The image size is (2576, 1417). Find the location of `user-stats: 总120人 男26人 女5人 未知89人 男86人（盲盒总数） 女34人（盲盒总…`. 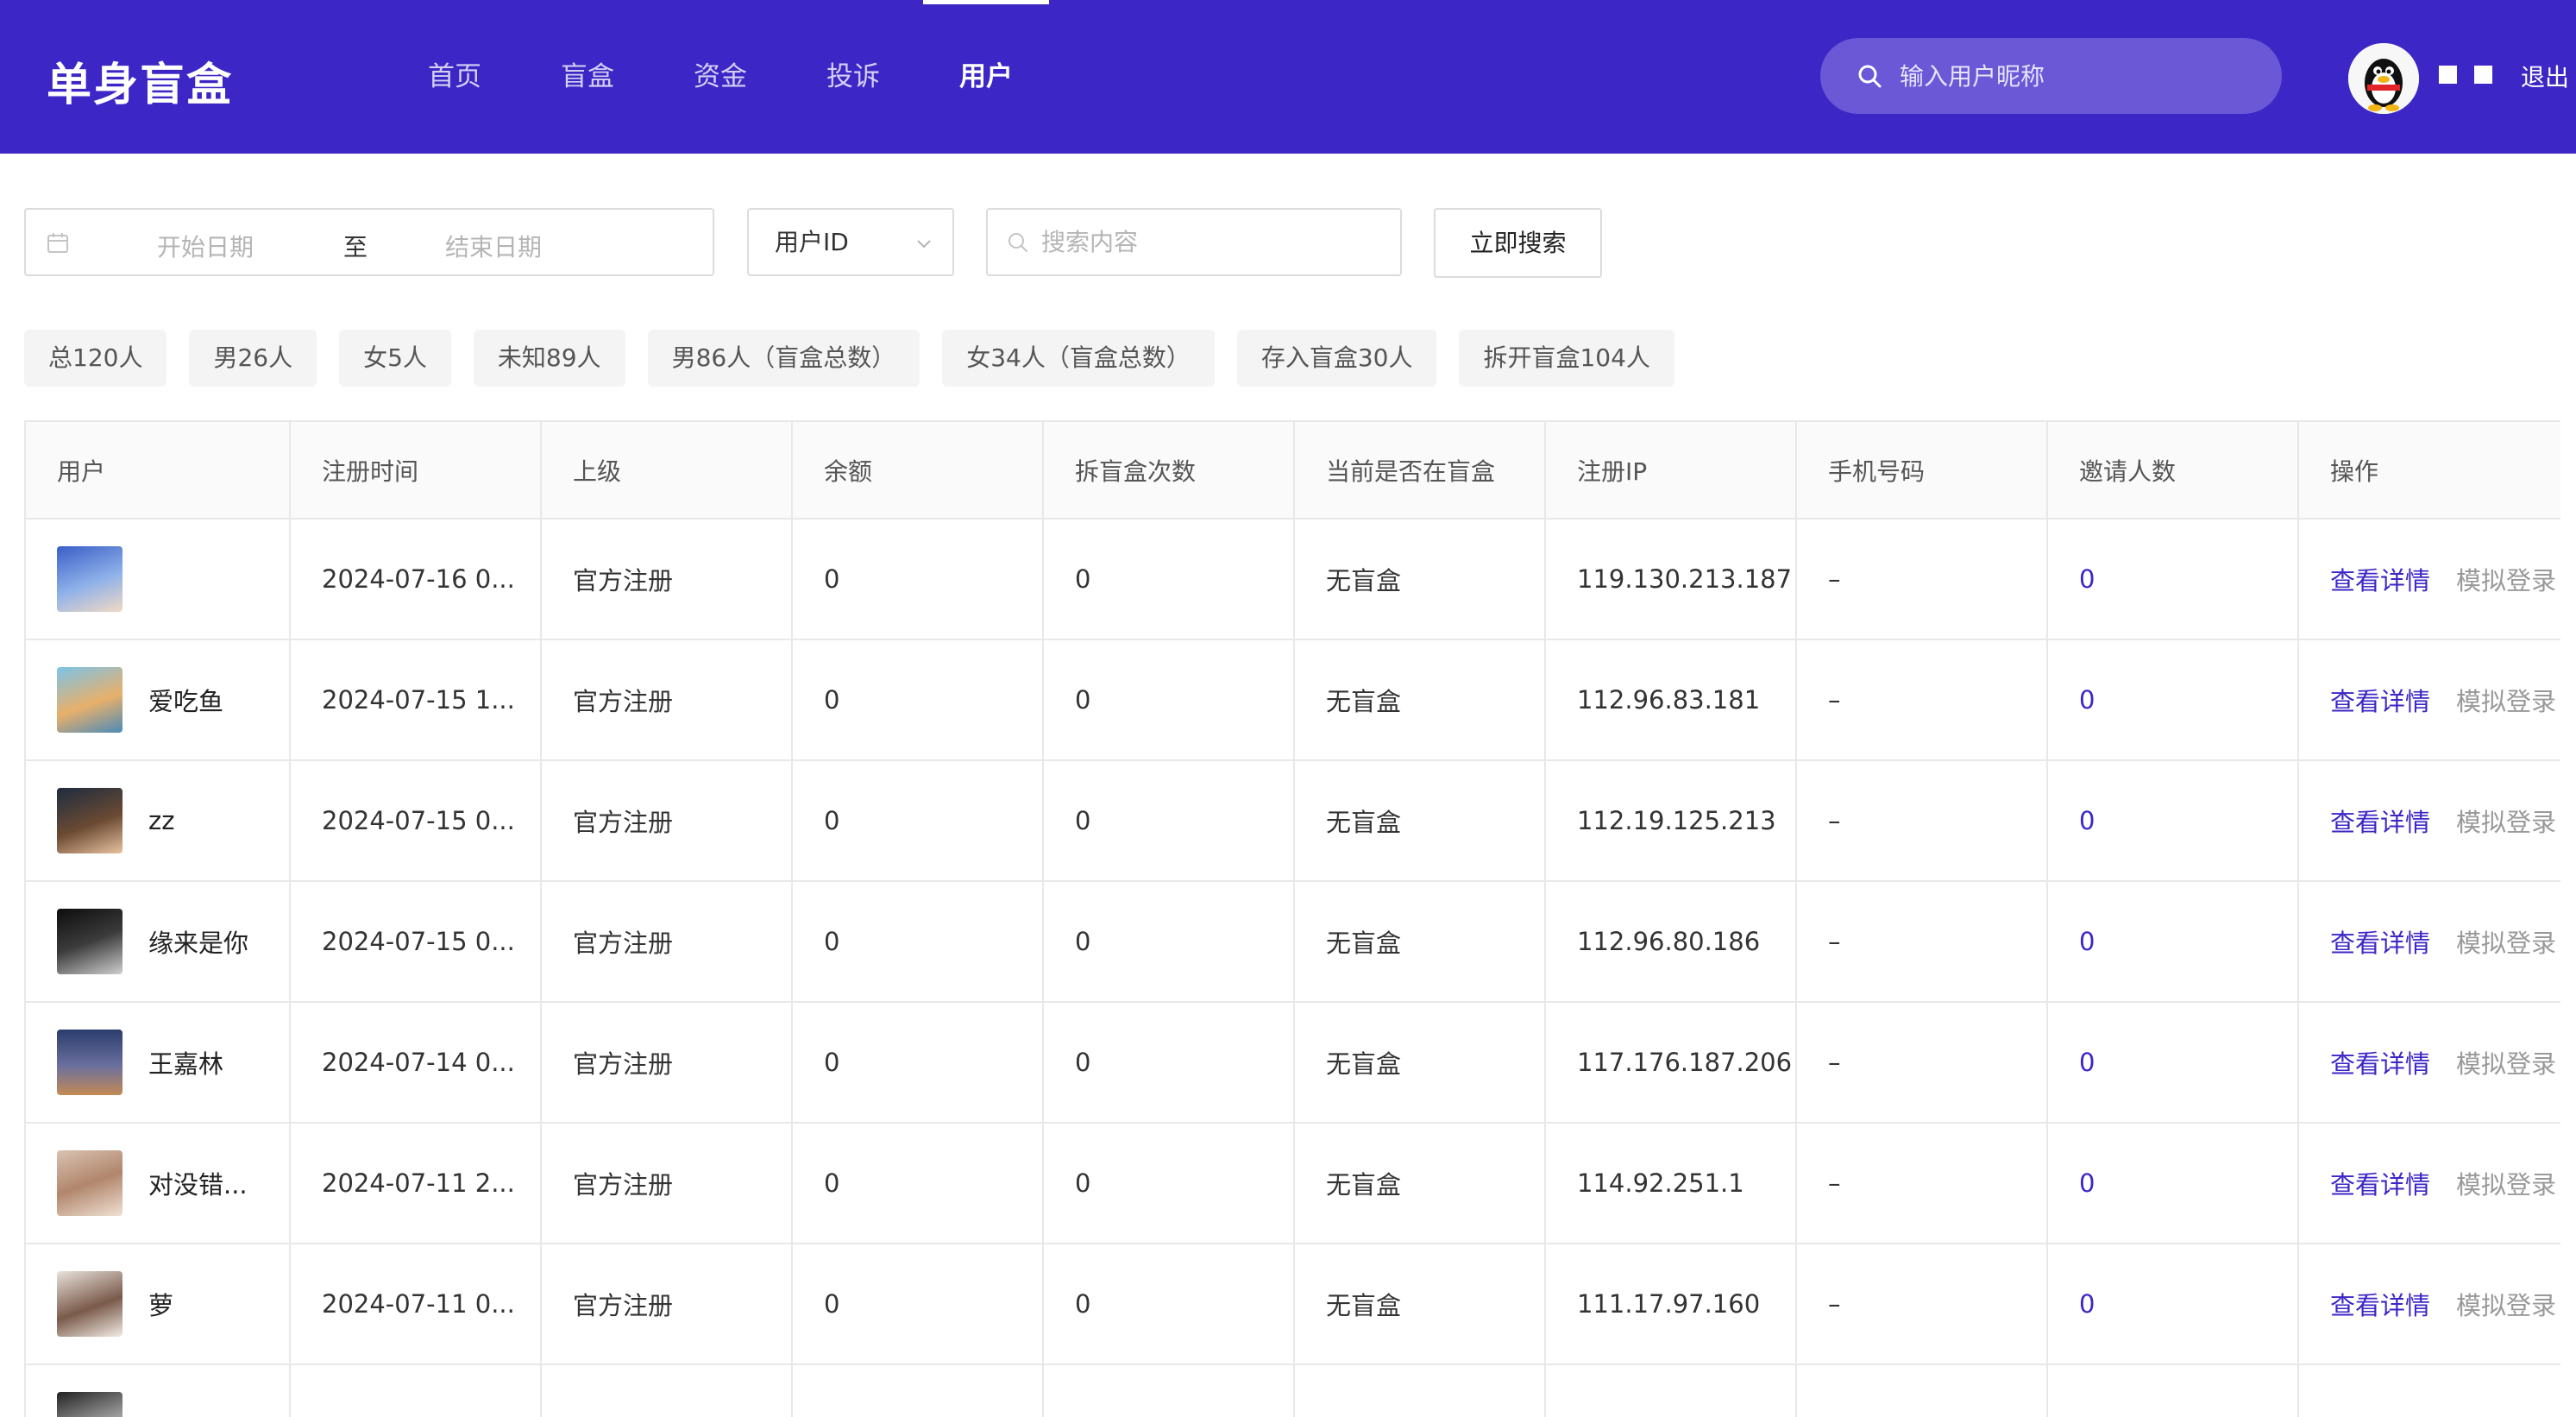

user-stats: 总120人 男26人 女5人 未知89人 男86人（盲盒总数） 女34人（盲盒总… is located at coordinates (860, 358).